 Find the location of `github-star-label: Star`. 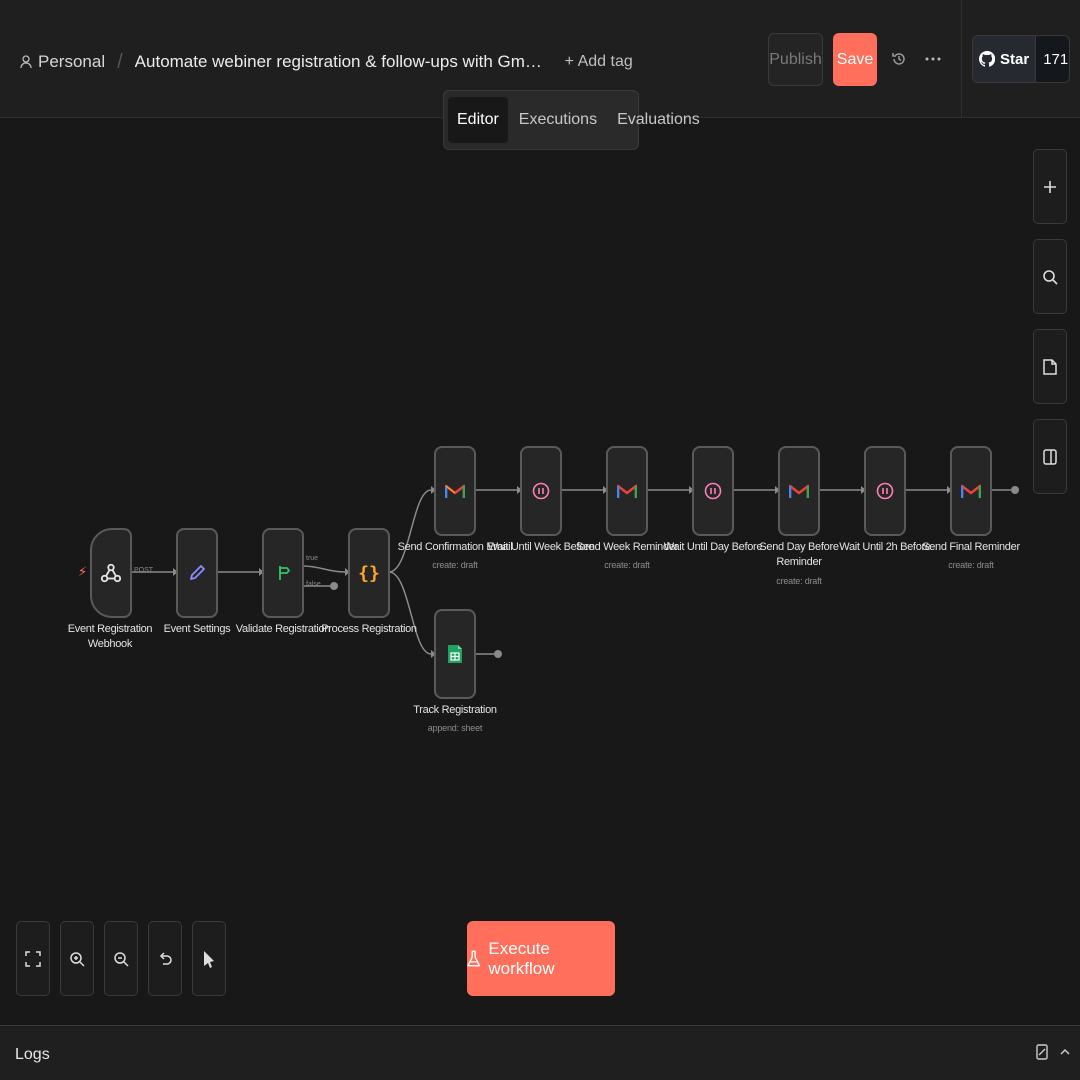

github-star-label: Star is located at coordinates (1015, 59).